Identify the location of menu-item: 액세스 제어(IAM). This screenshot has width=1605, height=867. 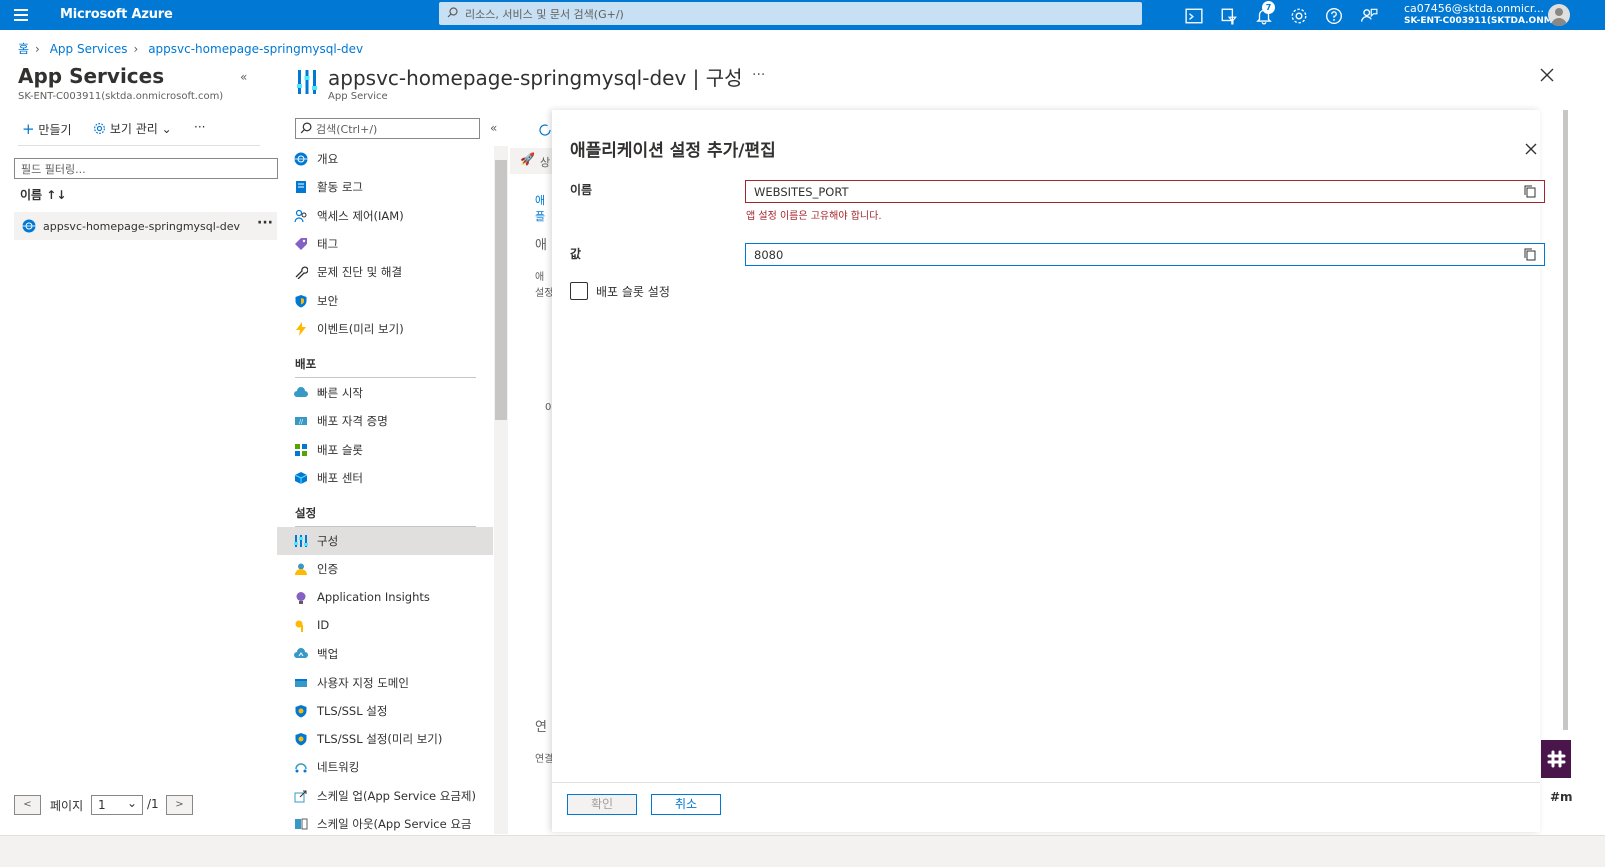
(385, 216).